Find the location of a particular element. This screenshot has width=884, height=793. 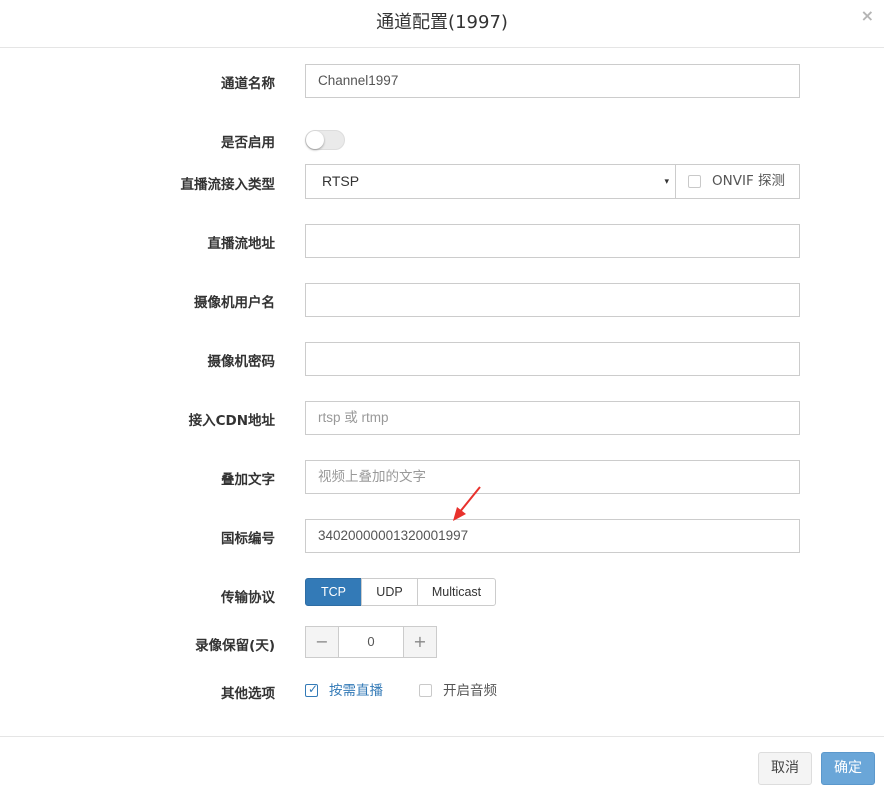

gb-id-input: 34020000001320001997 is located at coordinates (552, 536).